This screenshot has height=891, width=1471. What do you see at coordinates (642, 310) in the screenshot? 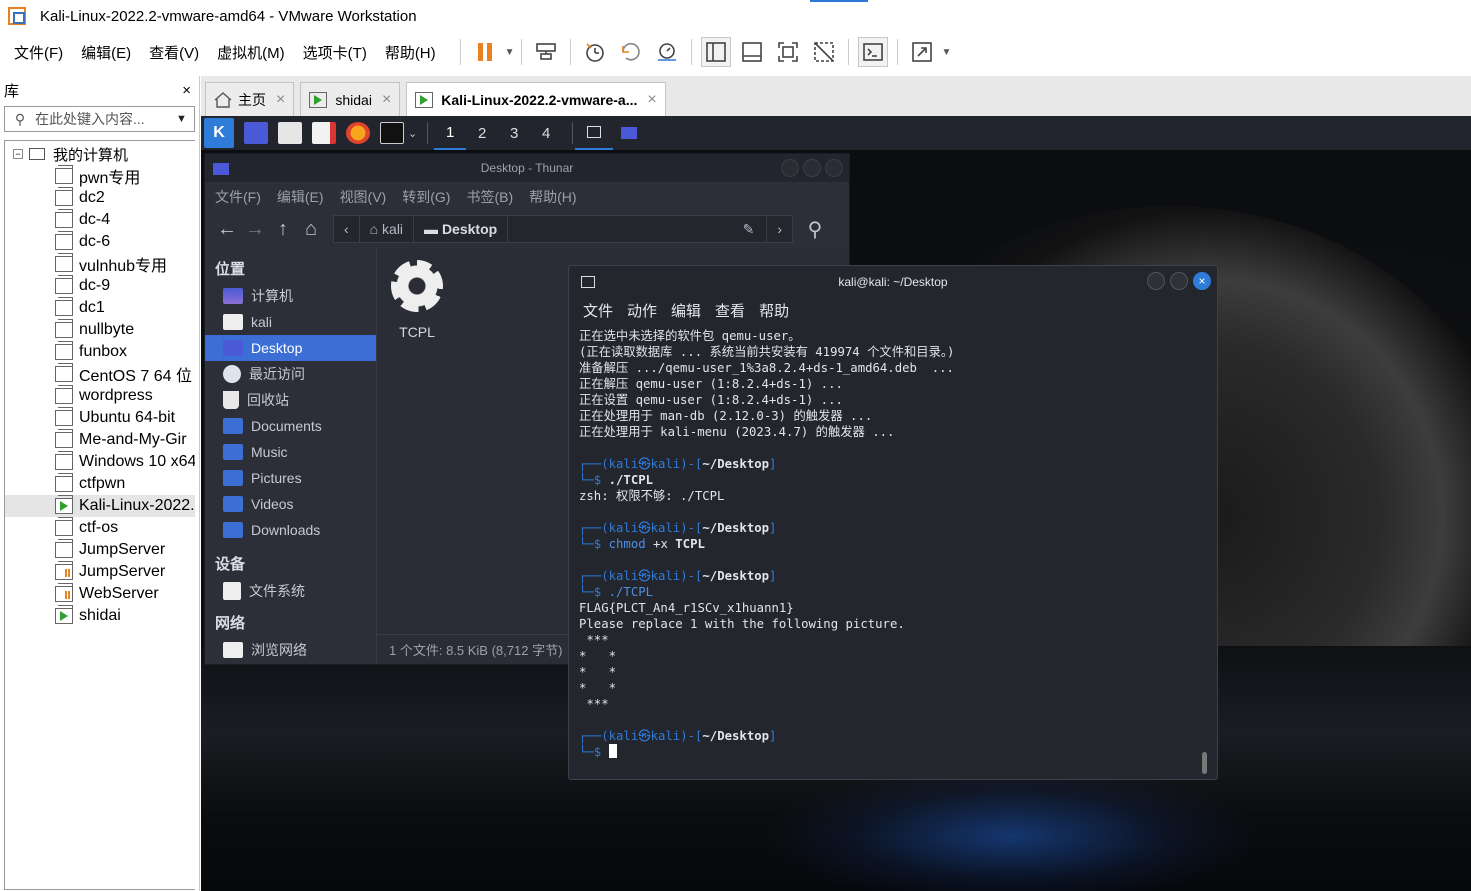
I see `terminal-menu-actions: 动作` at bounding box center [642, 310].